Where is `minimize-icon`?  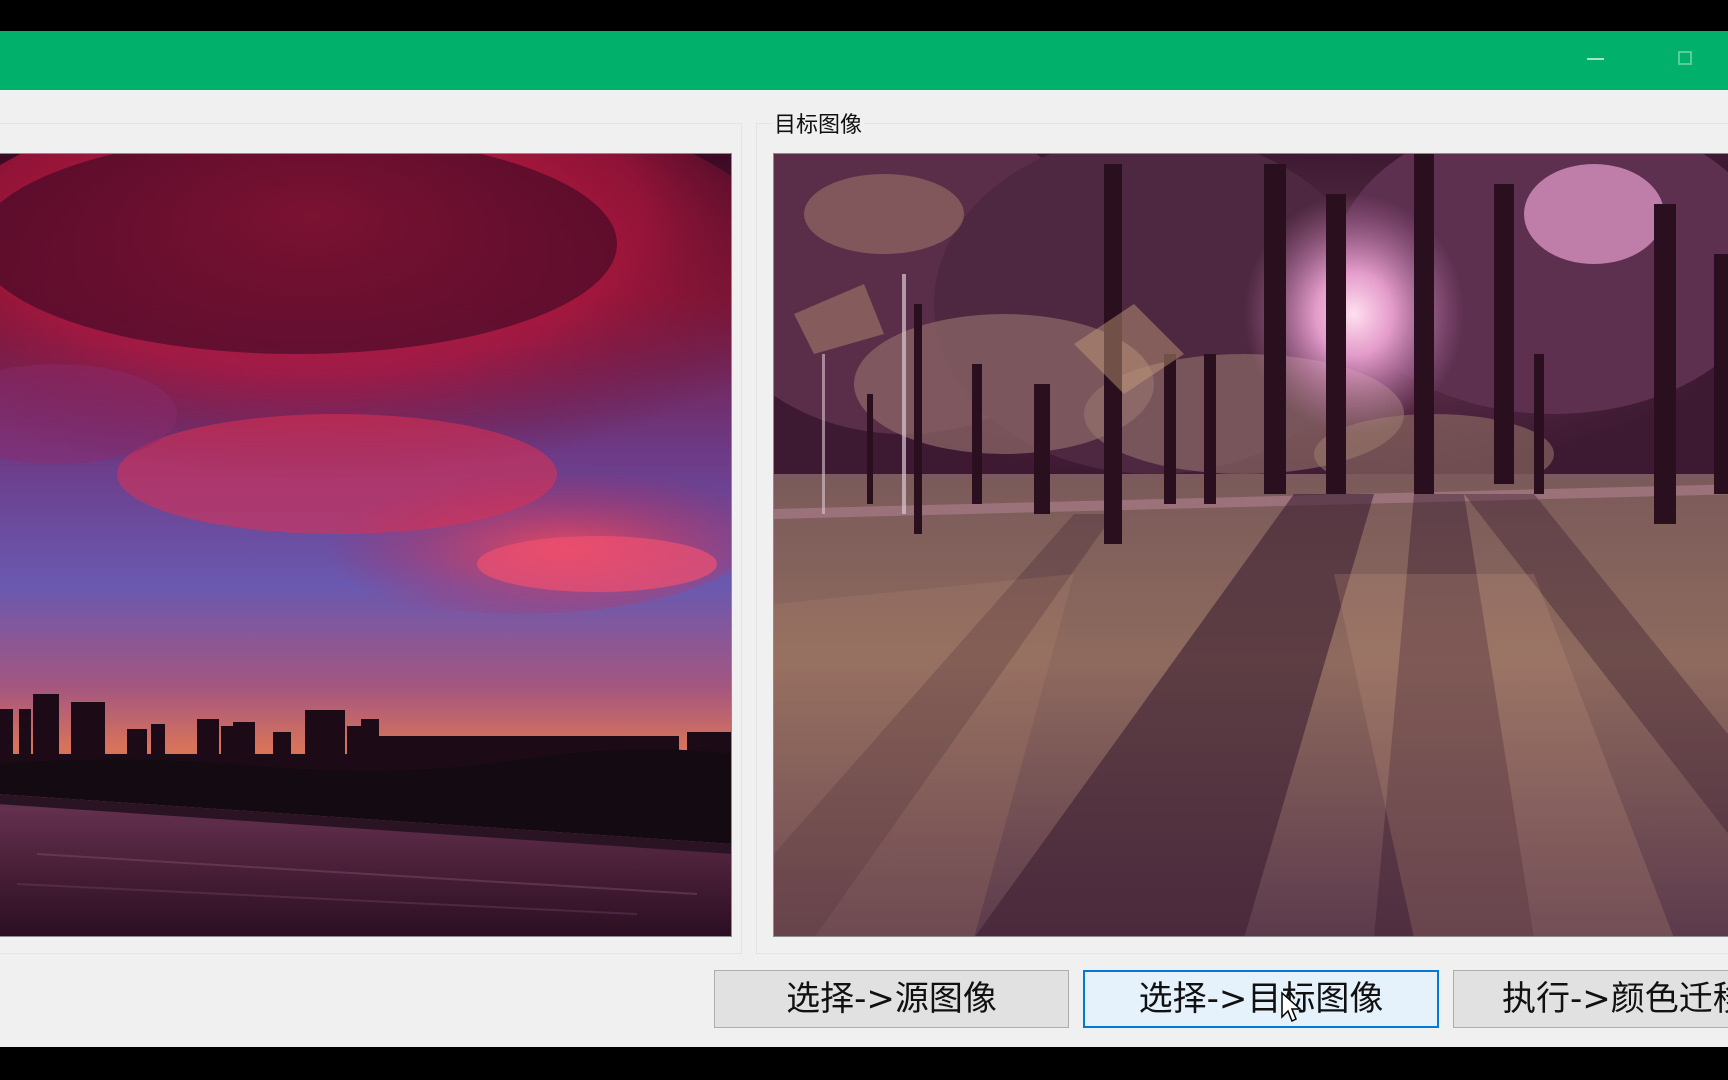 minimize-icon is located at coordinates (1595, 59).